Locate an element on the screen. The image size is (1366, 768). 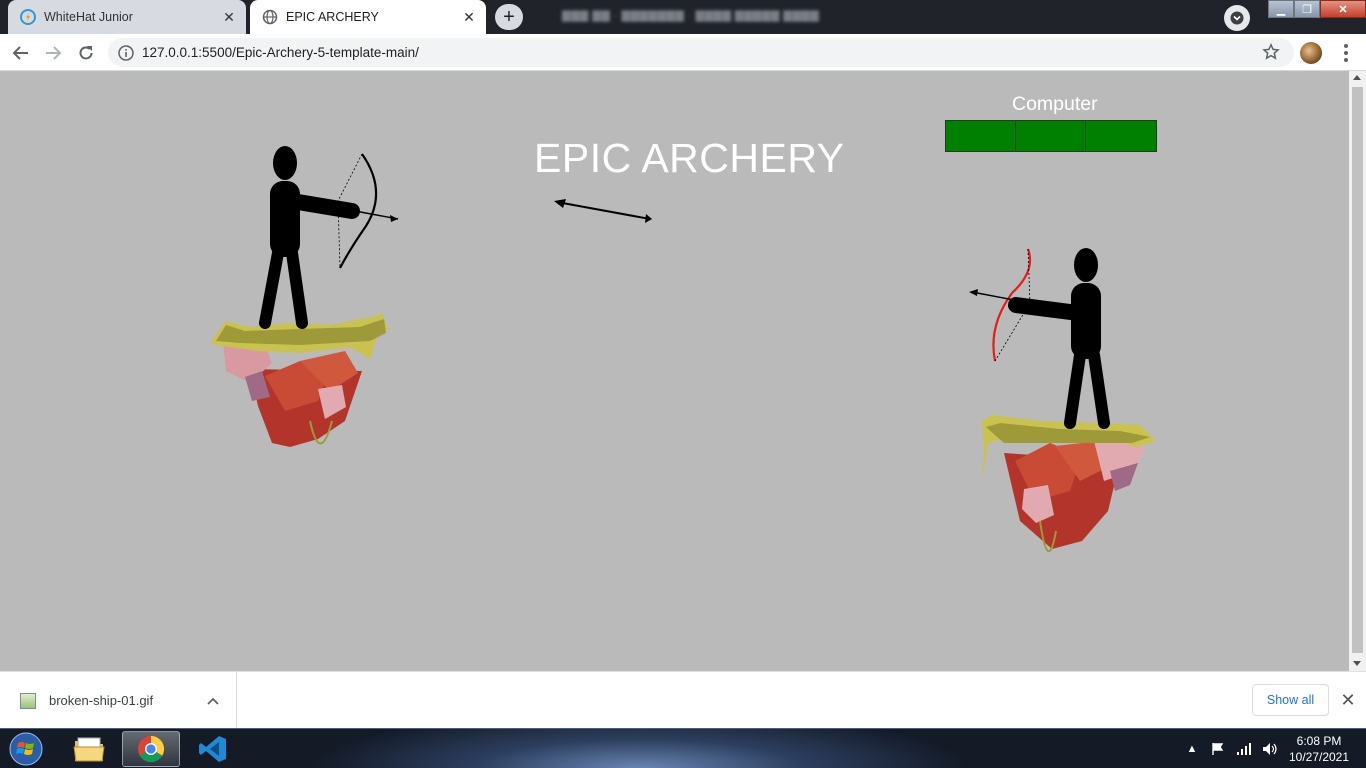
start-button is located at coordinates (26, 749).